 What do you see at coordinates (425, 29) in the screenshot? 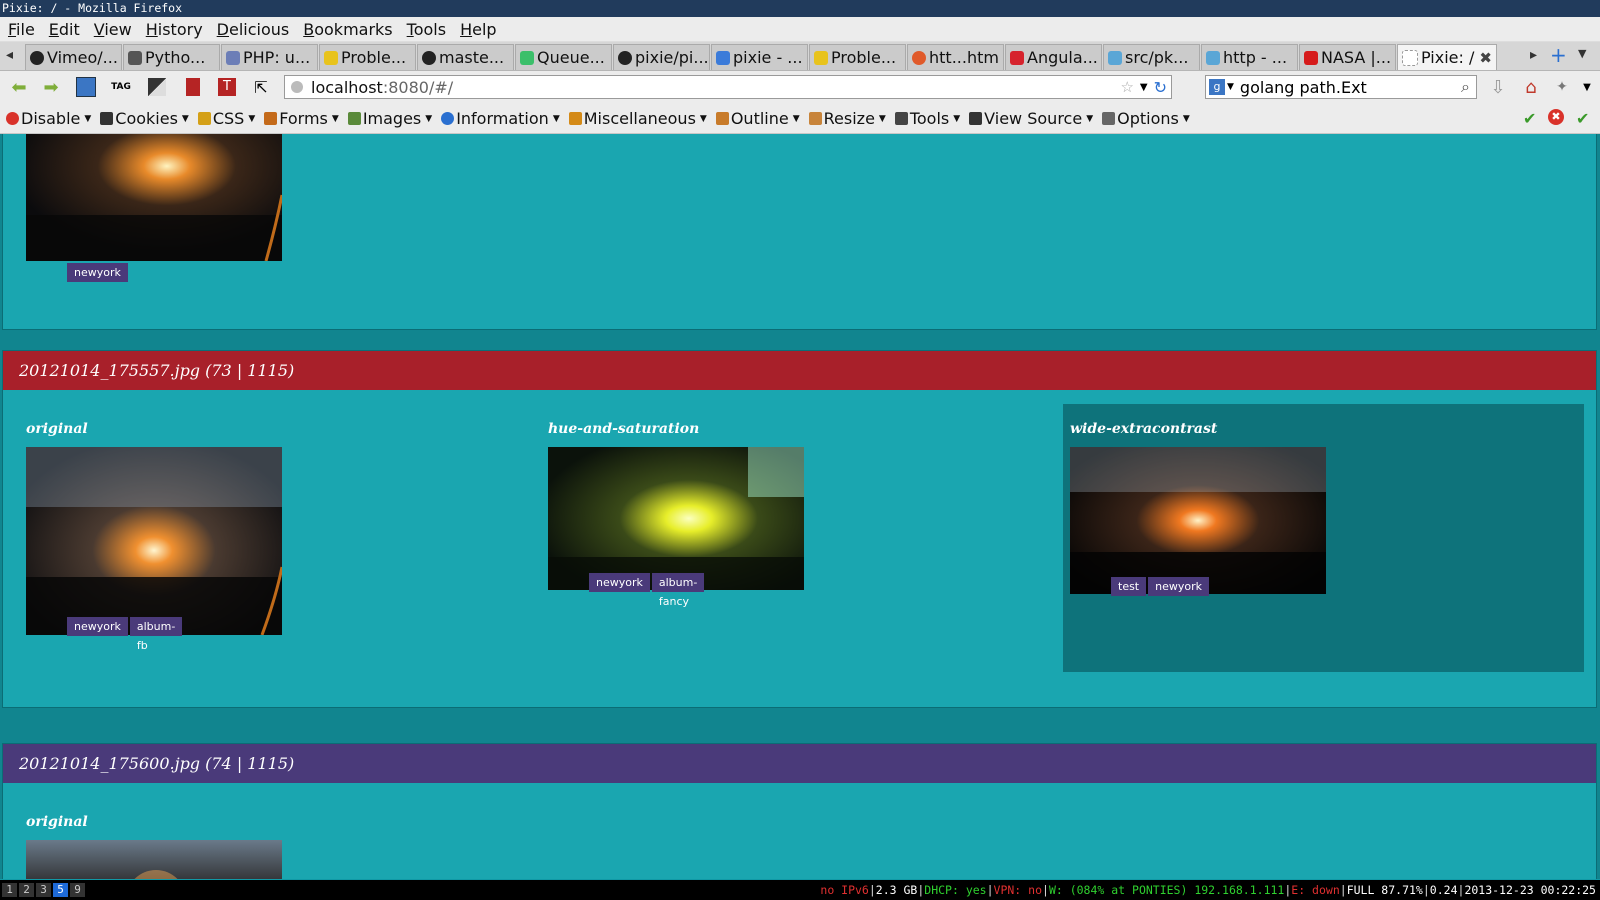
I see `menu-tools: Tools` at bounding box center [425, 29].